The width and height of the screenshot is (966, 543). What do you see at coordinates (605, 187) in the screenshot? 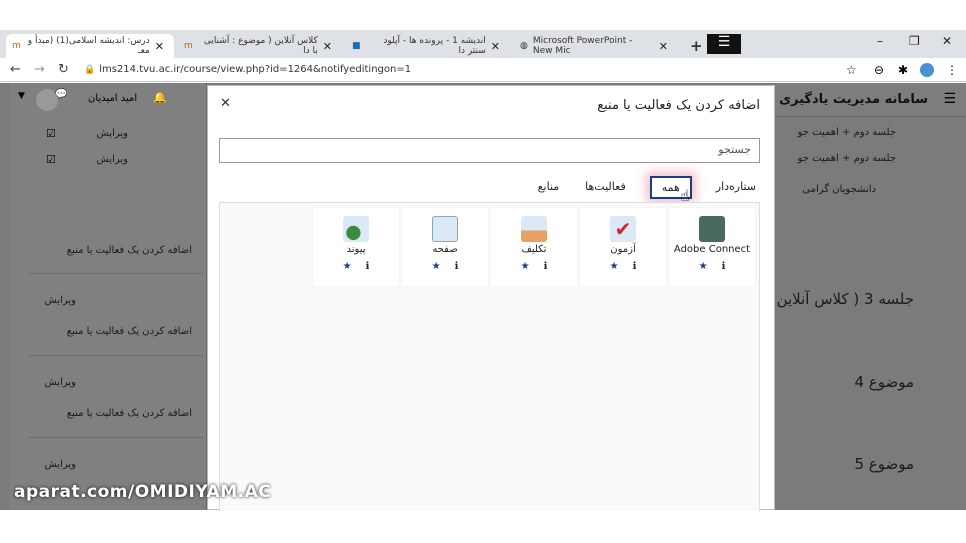
I see `tab-activities: فعالیت‌ها` at bounding box center [605, 187].